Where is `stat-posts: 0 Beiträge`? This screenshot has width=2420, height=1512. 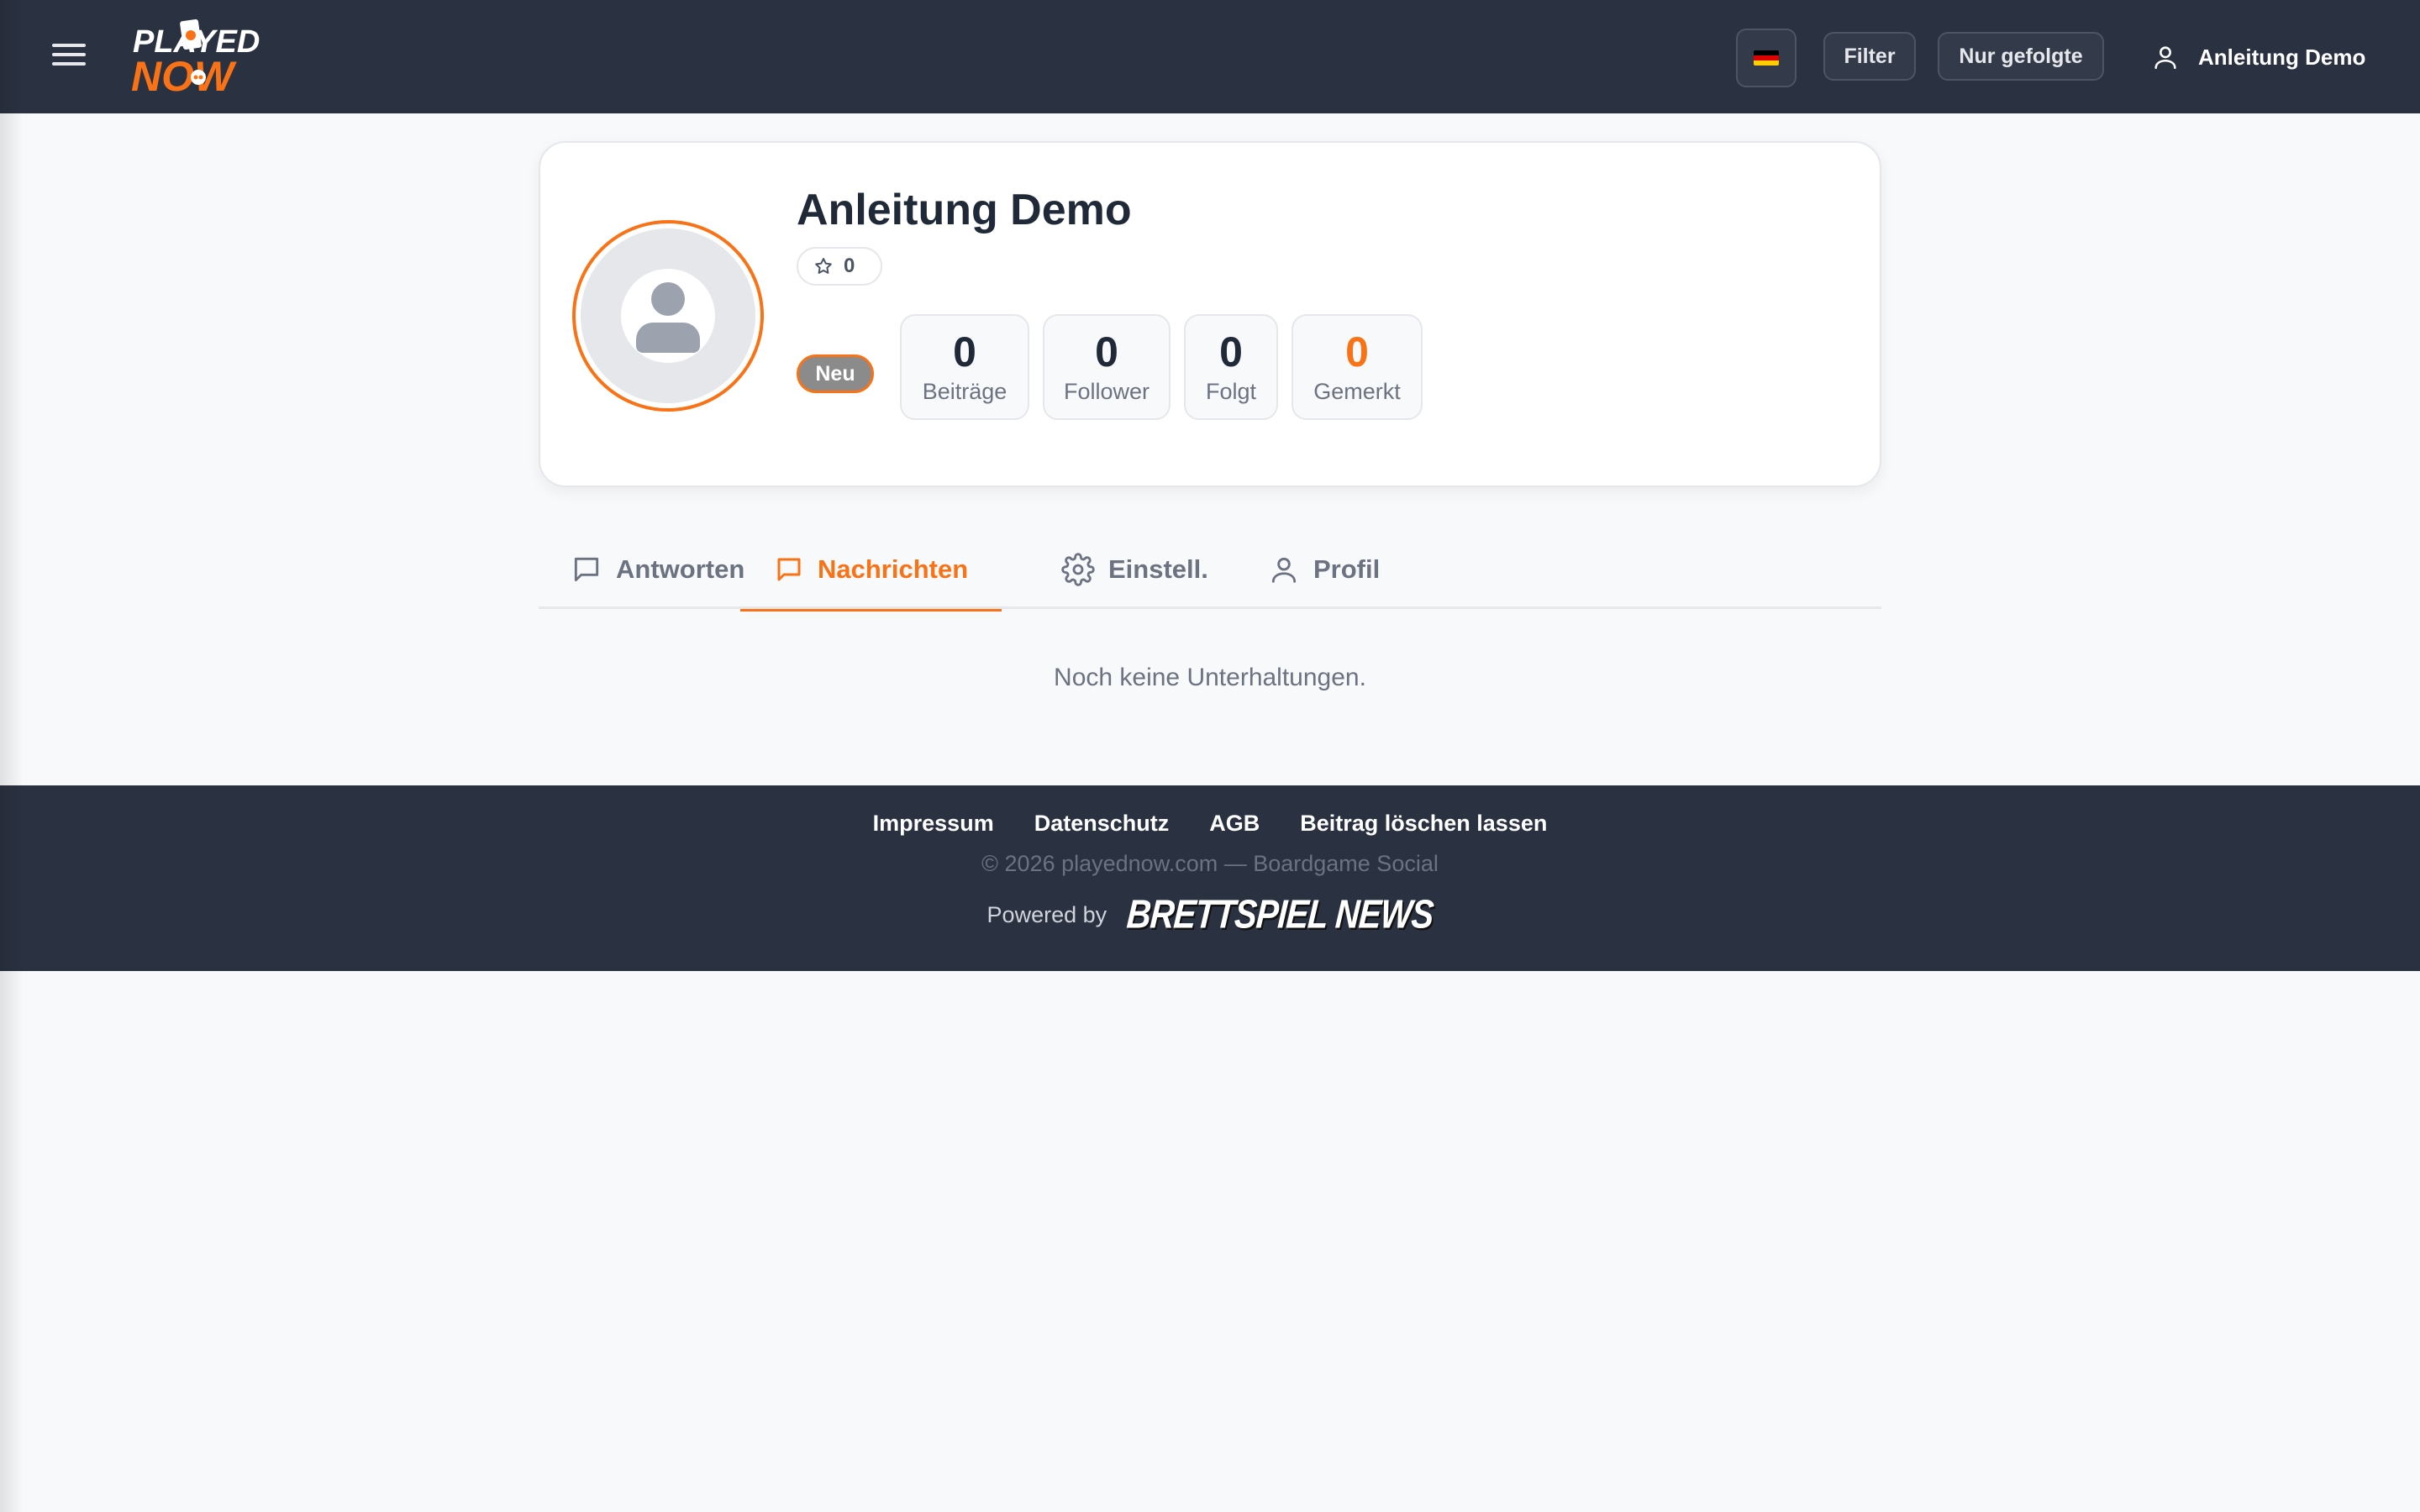 stat-posts: 0 Beiträge is located at coordinates (964, 367).